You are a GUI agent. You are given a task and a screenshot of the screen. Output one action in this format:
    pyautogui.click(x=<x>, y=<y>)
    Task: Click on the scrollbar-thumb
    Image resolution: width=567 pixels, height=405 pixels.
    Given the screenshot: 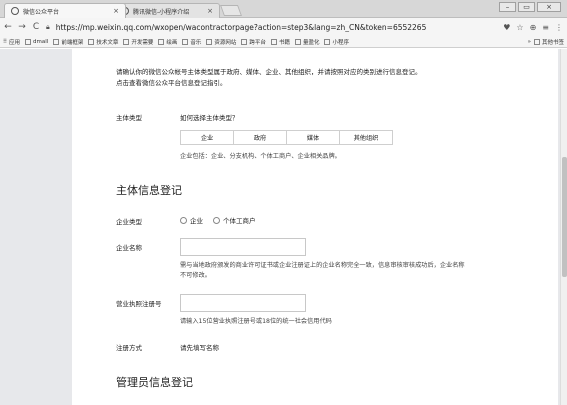 What is the action you would take?
    pyautogui.click(x=564, y=217)
    